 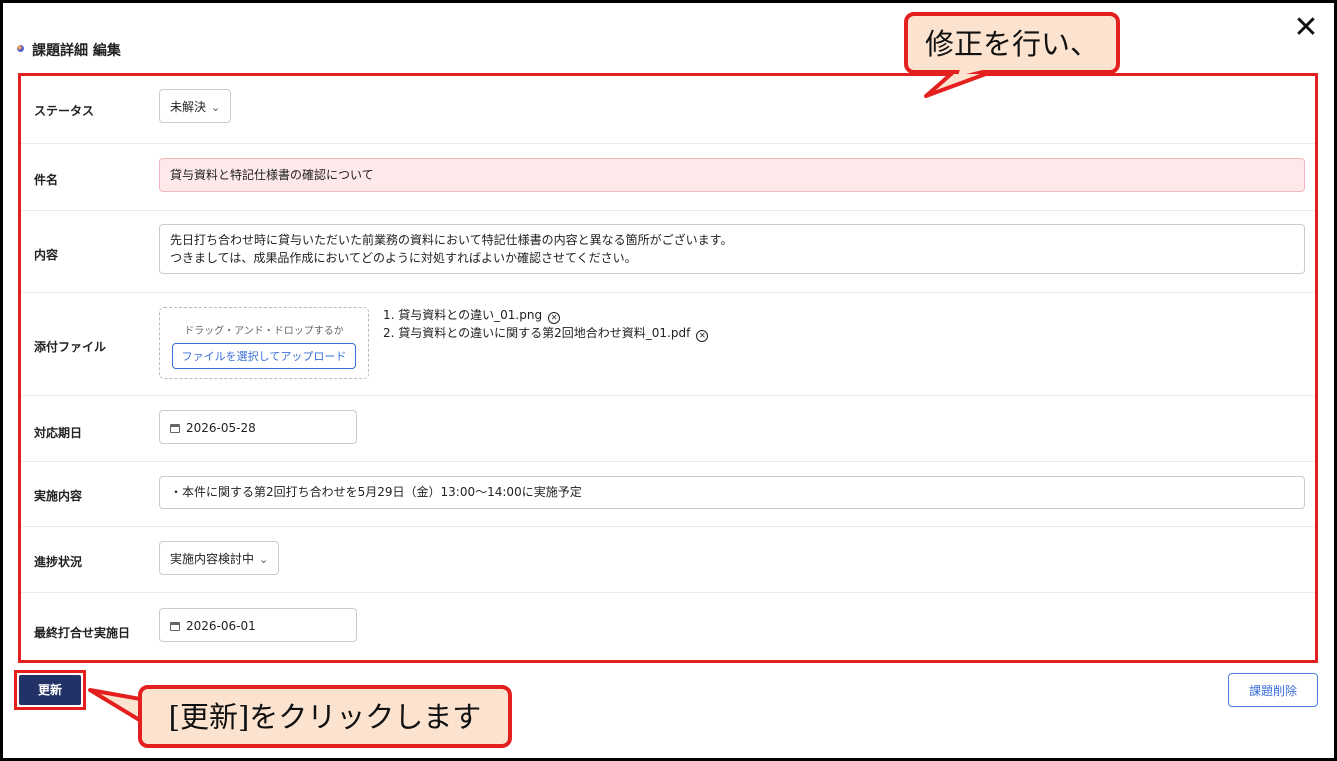 I want to click on bottom-callout-tail-join, so click(x=147, y=712).